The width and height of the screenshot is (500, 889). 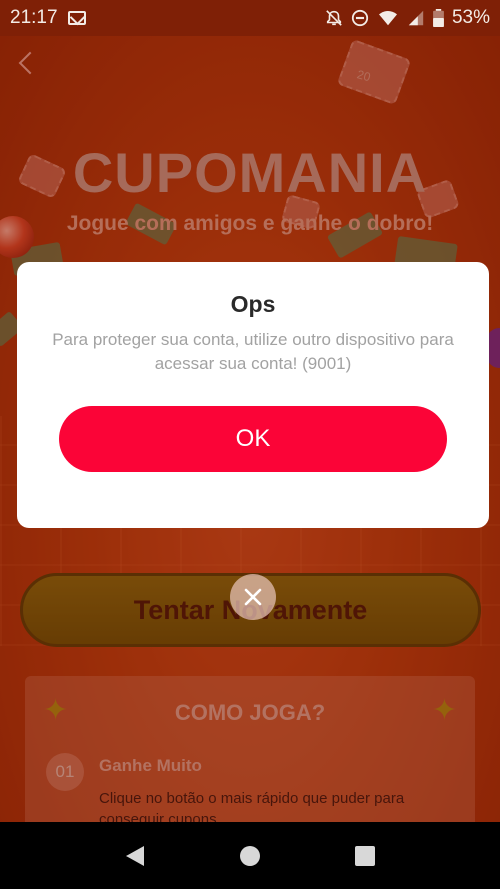 I want to click on do-not-disturb-icon, so click(x=360, y=18).